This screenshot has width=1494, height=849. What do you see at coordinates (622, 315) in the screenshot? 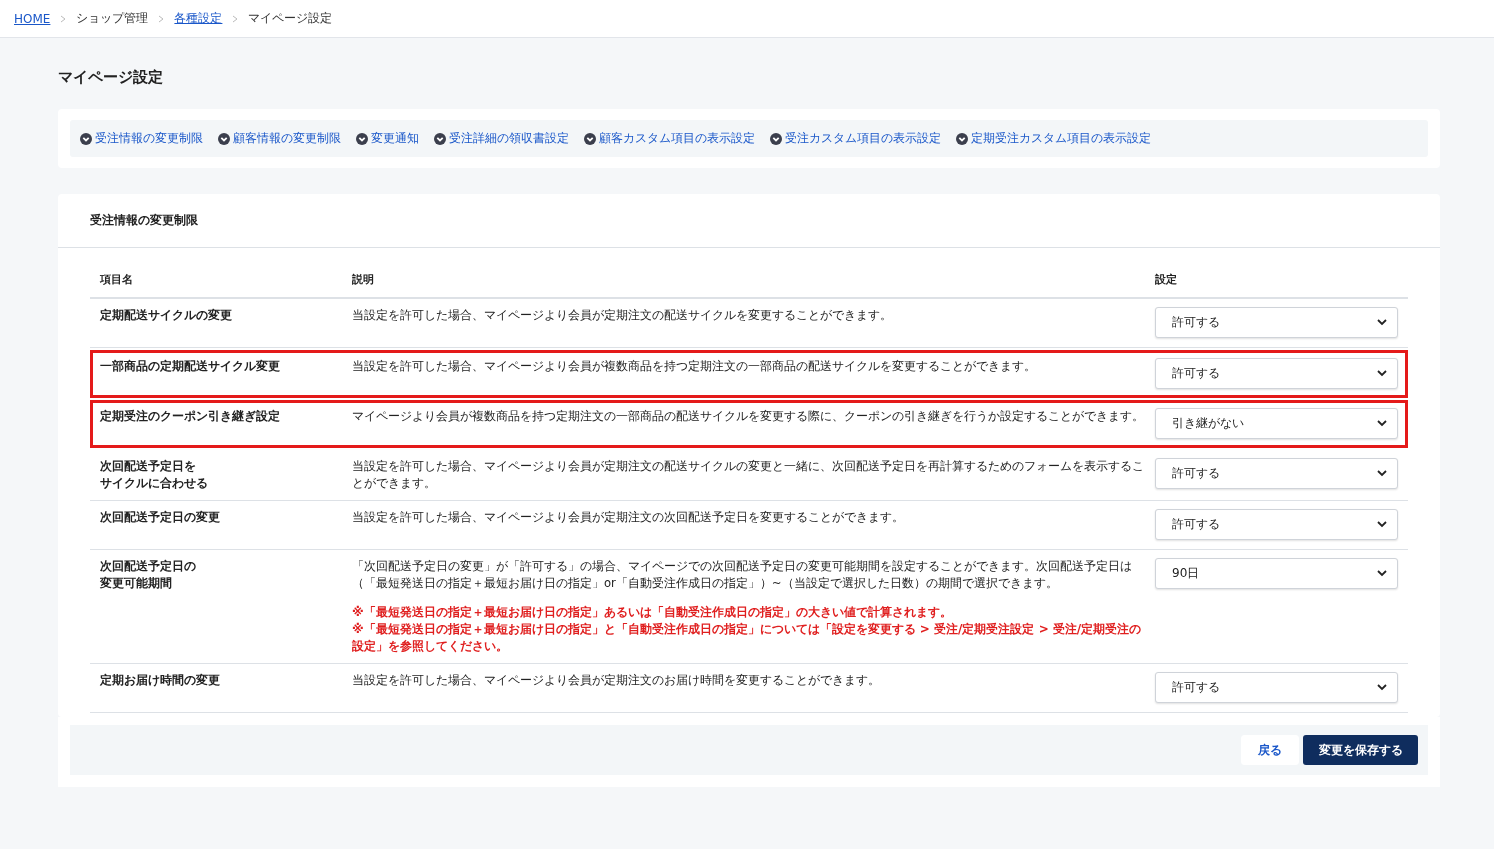
I see `setting-description: 当設定を許可した場合、マイページより会員が定期注文の配送サイクルを変更することができます。` at bounding box center [622, 315].